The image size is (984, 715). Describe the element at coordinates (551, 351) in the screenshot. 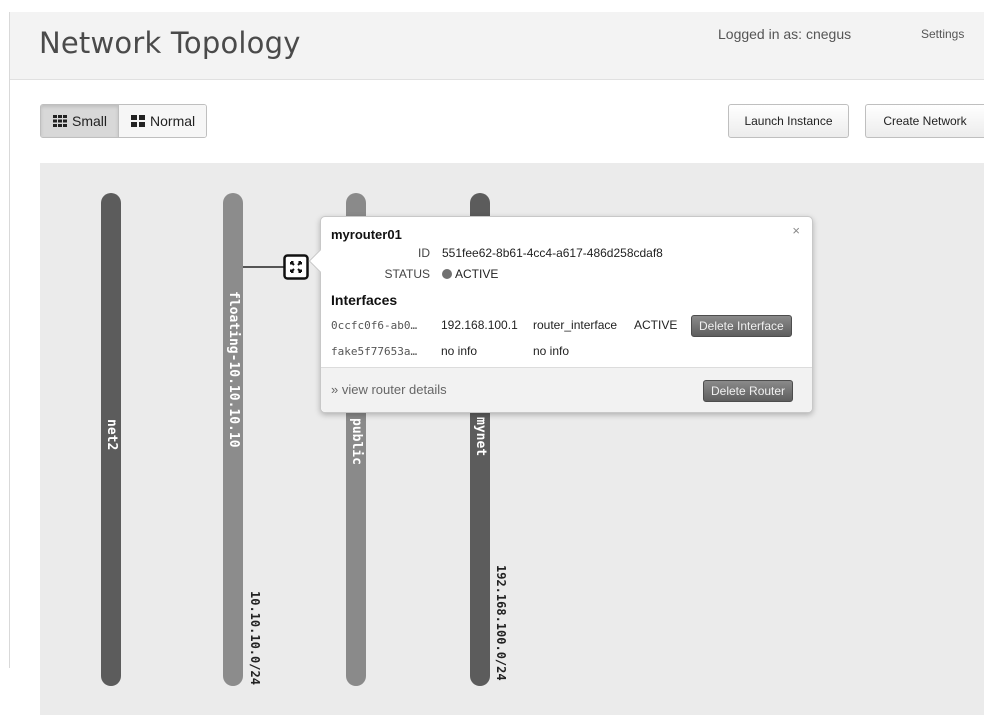

I see `interface-type: no info` at that location.